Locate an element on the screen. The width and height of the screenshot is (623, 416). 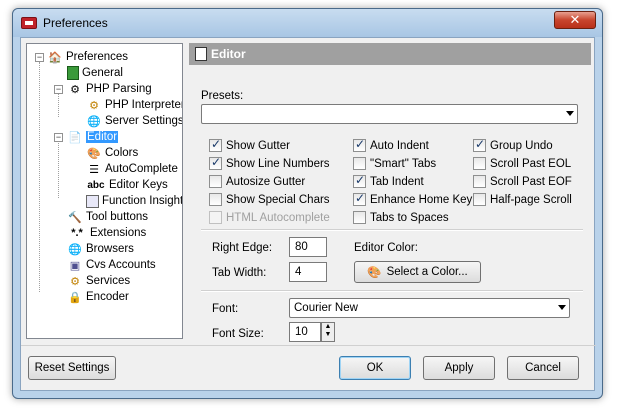
stepper-down-icon: ▼ is located at coordinates (328, 335).